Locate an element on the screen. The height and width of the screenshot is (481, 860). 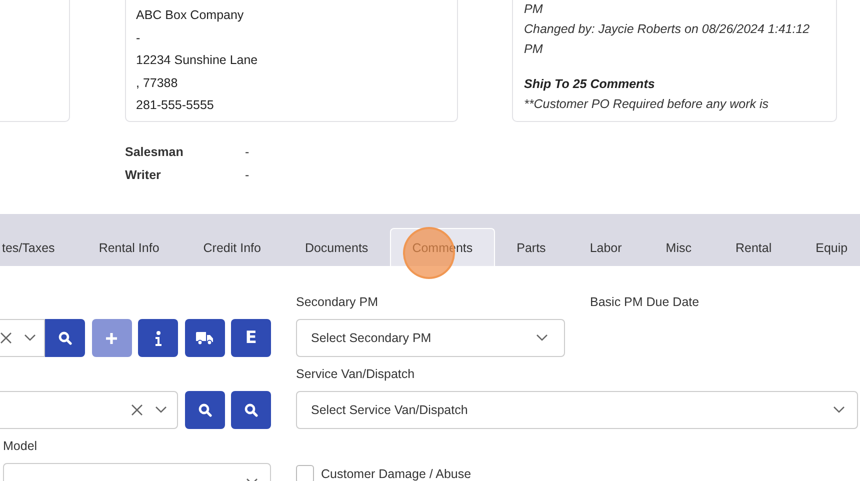
secondary-pm-select: Select Secondary PM is located at coordinates (430, 338).